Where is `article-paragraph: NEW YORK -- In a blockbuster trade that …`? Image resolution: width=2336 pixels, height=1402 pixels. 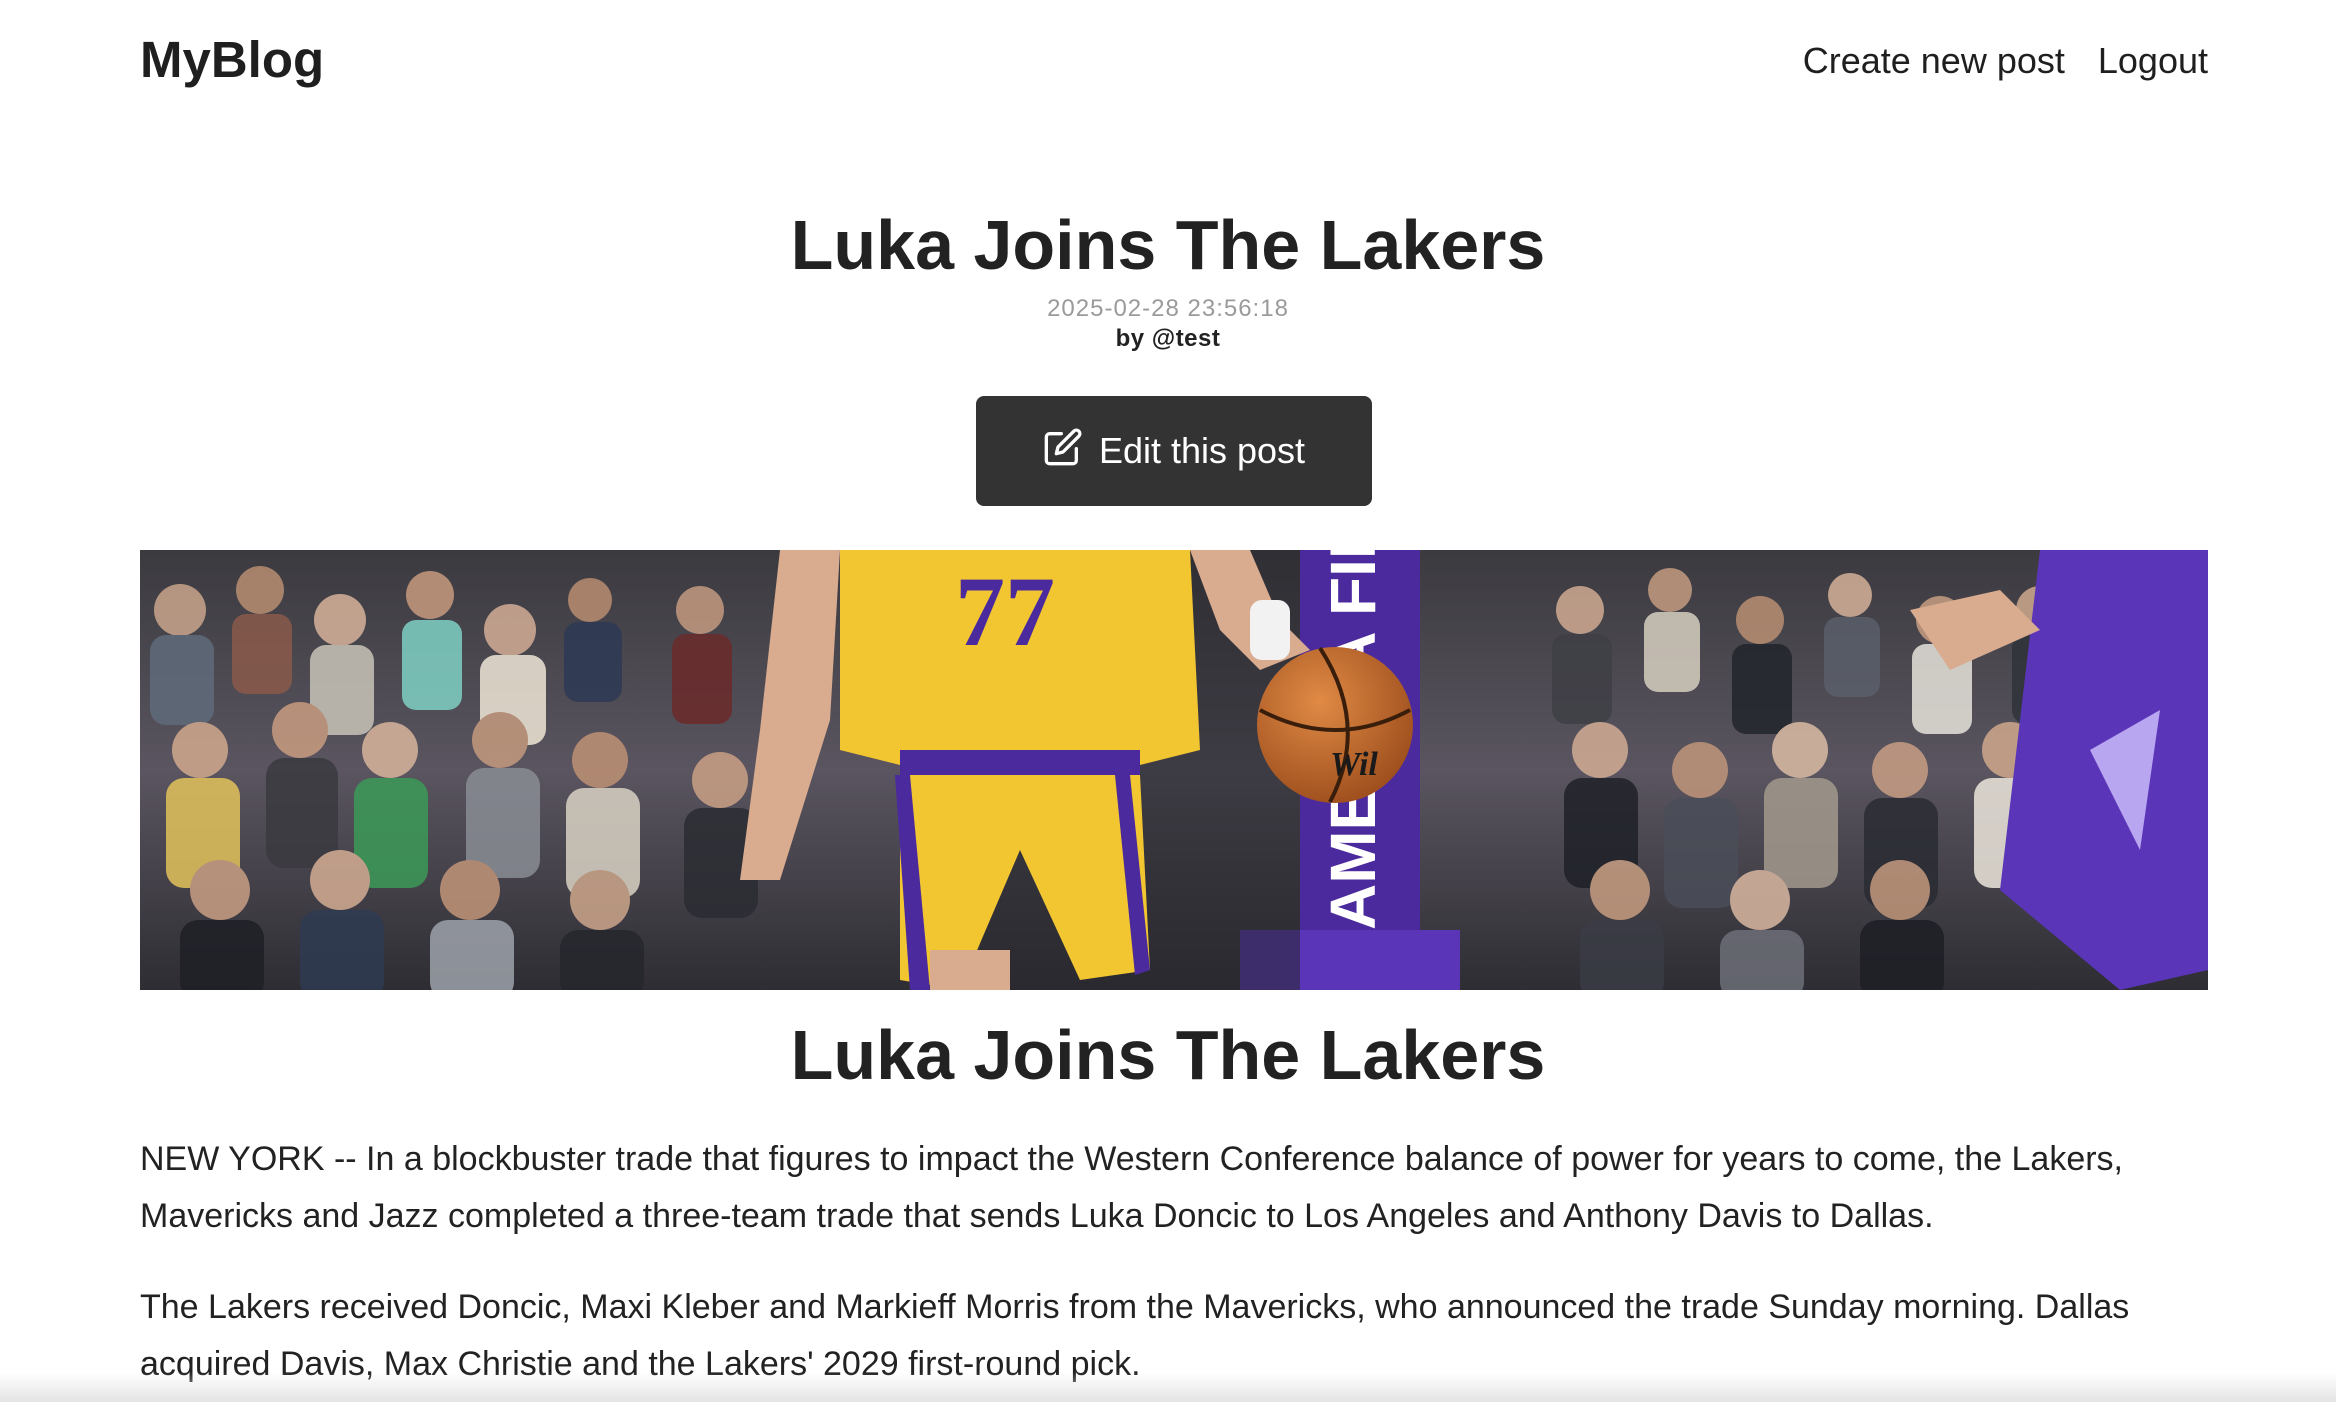 article-paragraph: NEW YORK -- In a blockbuster trade that … is located at coordinates (1132, 1187).